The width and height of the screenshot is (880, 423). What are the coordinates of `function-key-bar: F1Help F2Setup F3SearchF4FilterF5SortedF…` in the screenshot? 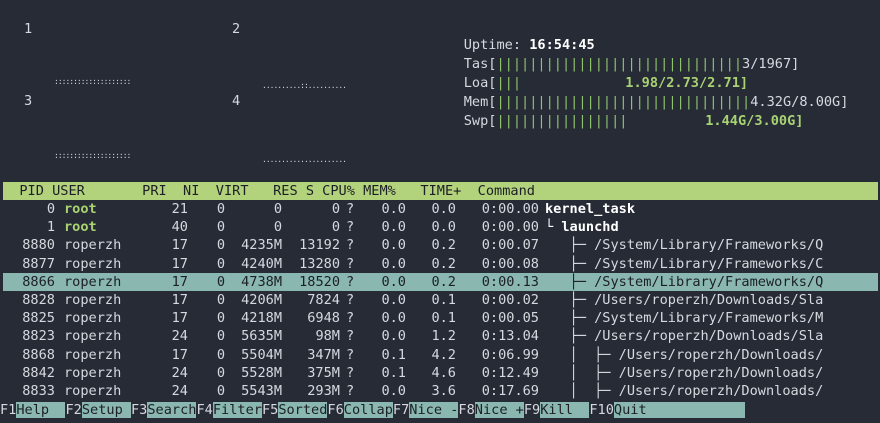 It's located at (440, 410).